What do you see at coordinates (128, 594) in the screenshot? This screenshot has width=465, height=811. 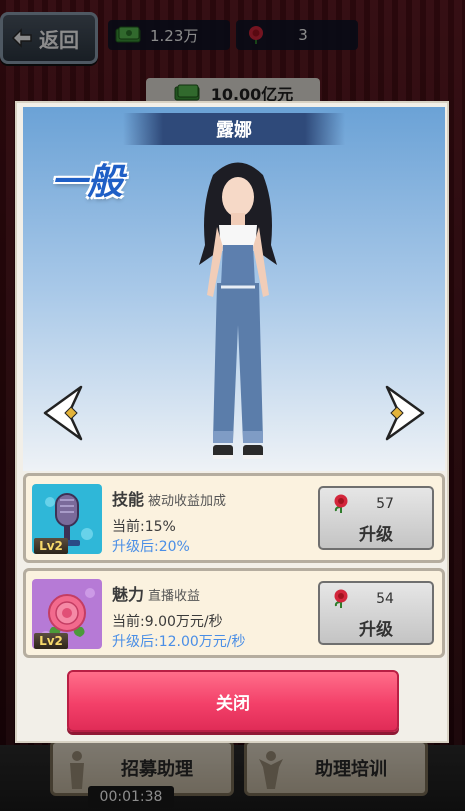 I see `skill-title: 魅力` at bounding box center [128, 594].